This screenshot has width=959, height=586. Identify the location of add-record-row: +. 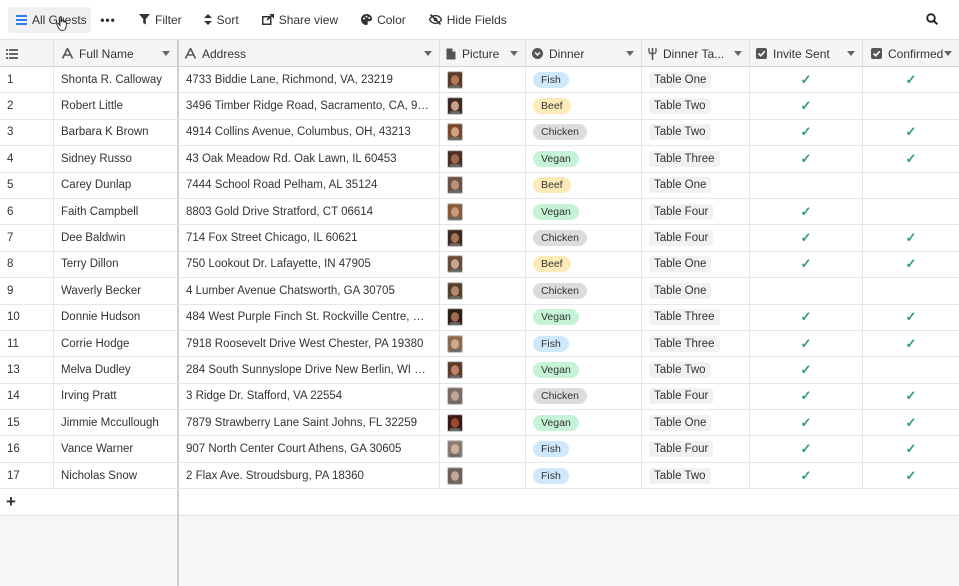
(479, 502).